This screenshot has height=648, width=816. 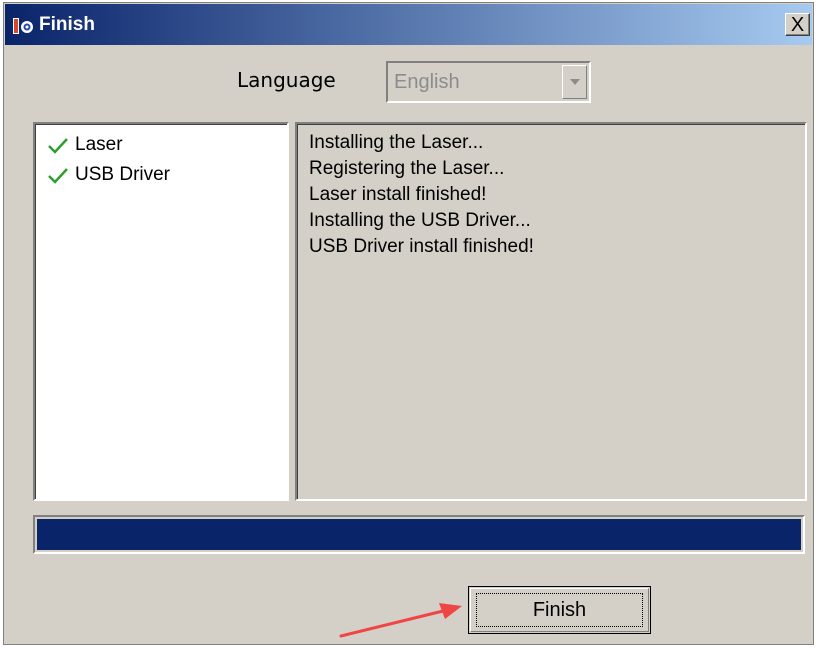 I want to click on title-bar: Finish X, so click(x=408, y=24).